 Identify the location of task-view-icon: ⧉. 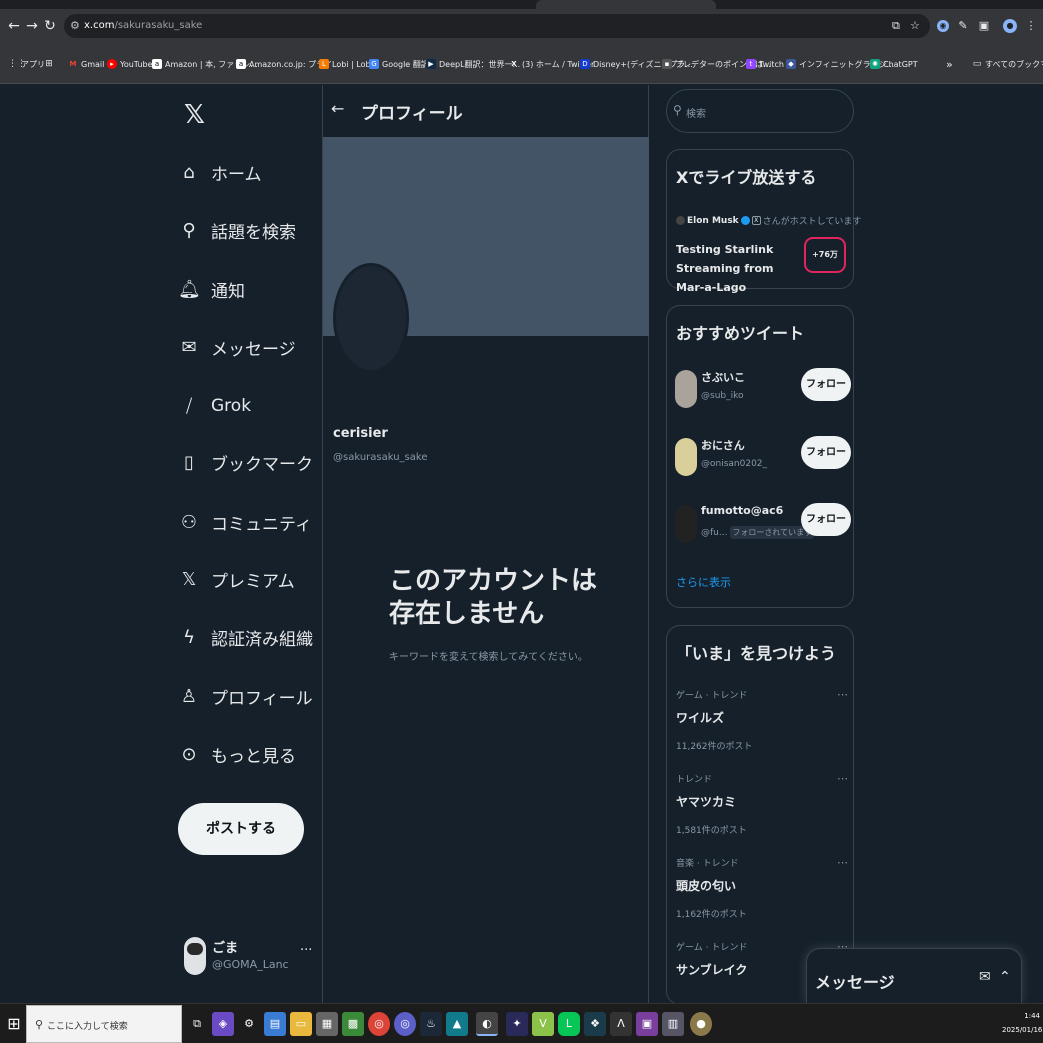
(197, 1024).